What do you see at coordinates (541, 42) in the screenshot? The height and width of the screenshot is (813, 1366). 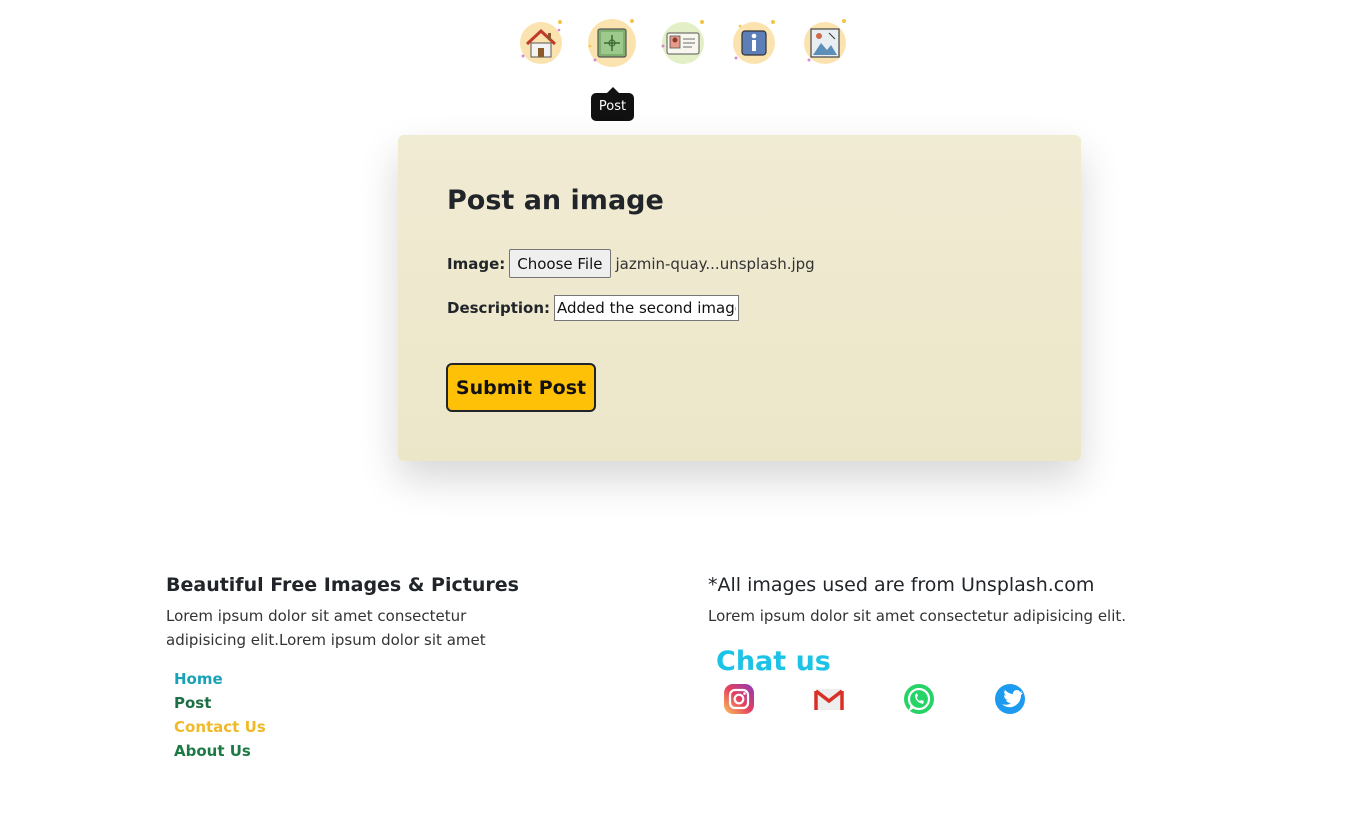 I see `nav-home-icon` at bounding box center [541, 42].